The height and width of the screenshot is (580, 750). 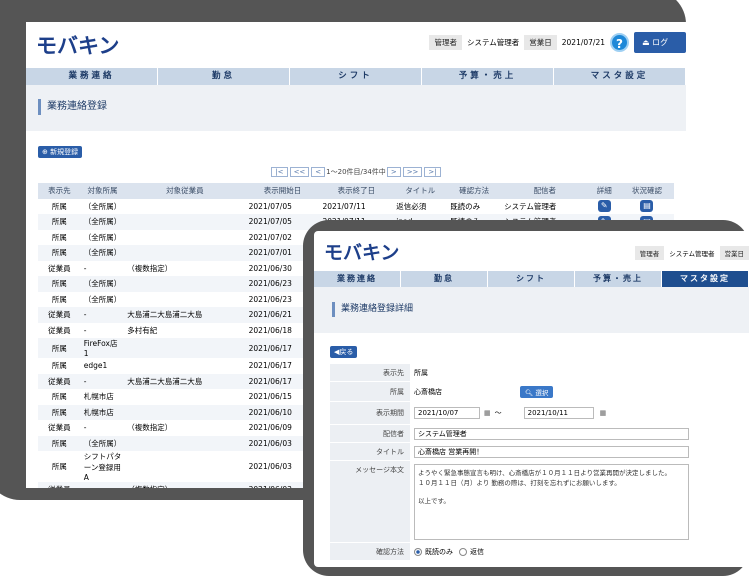 What do you see at coordinates (540, 309) in the screenshot?
I see `page-title: 業務連絡登録詳細` at bounding box center [540, 309].